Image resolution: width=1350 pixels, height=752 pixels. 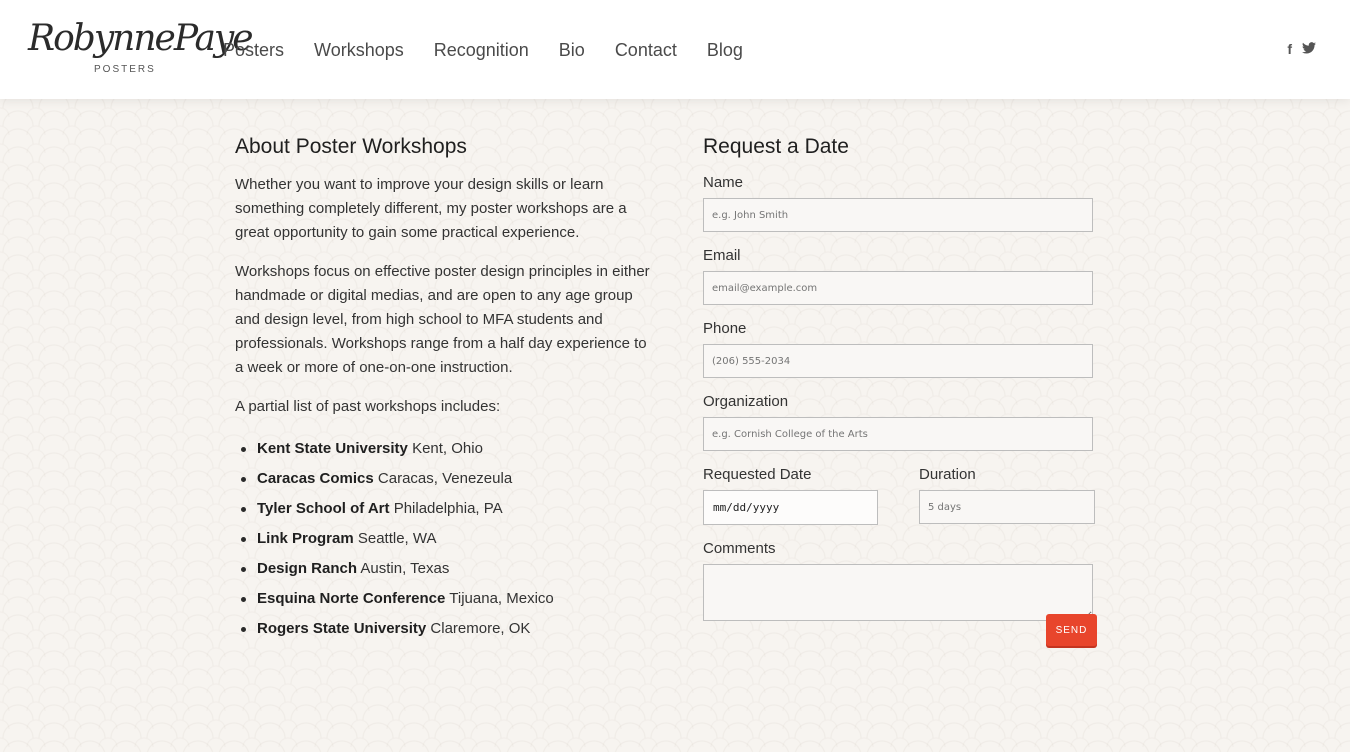 I want to click on list-item: Design Ranch Austin, Texas, so click(x=445, y=569).